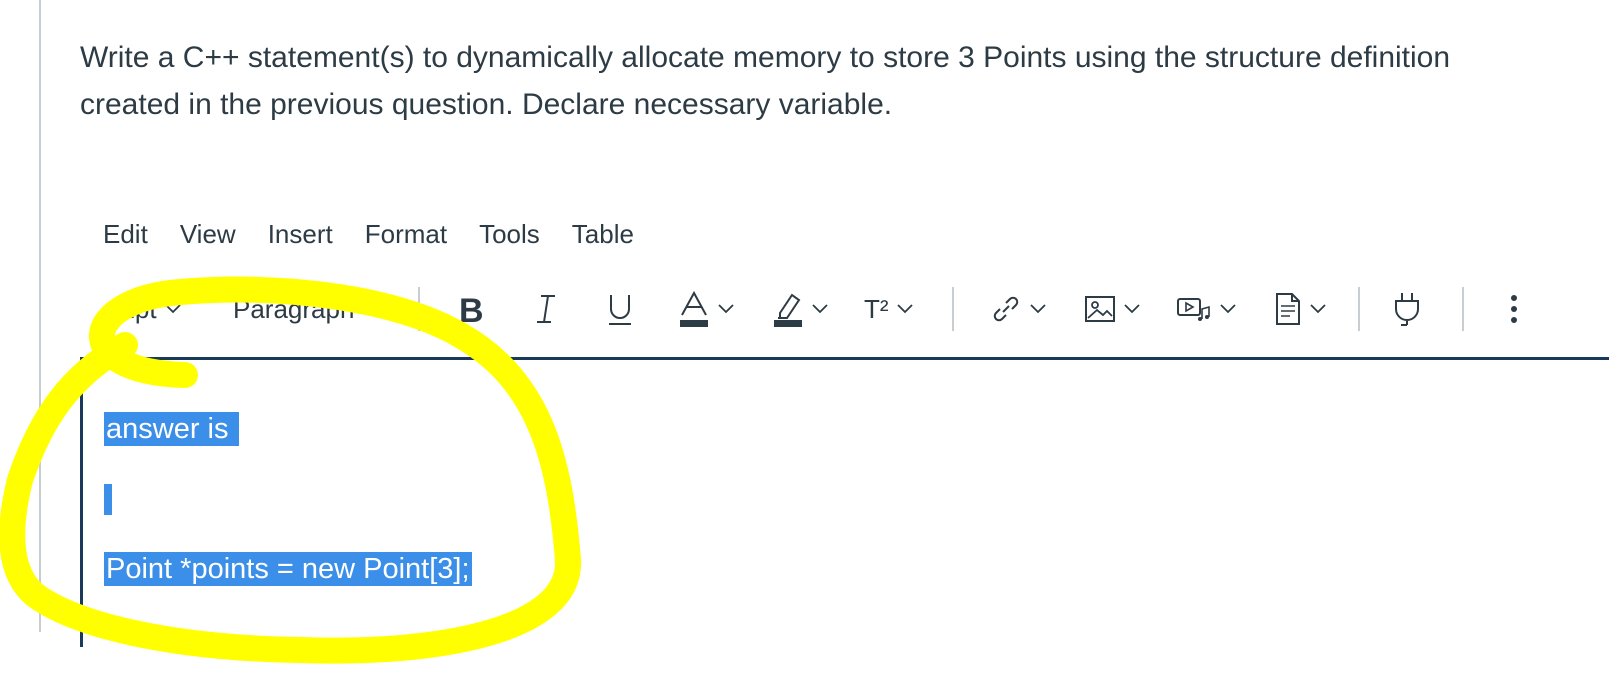  I want to click on menu-view: View, so click(208, 234).